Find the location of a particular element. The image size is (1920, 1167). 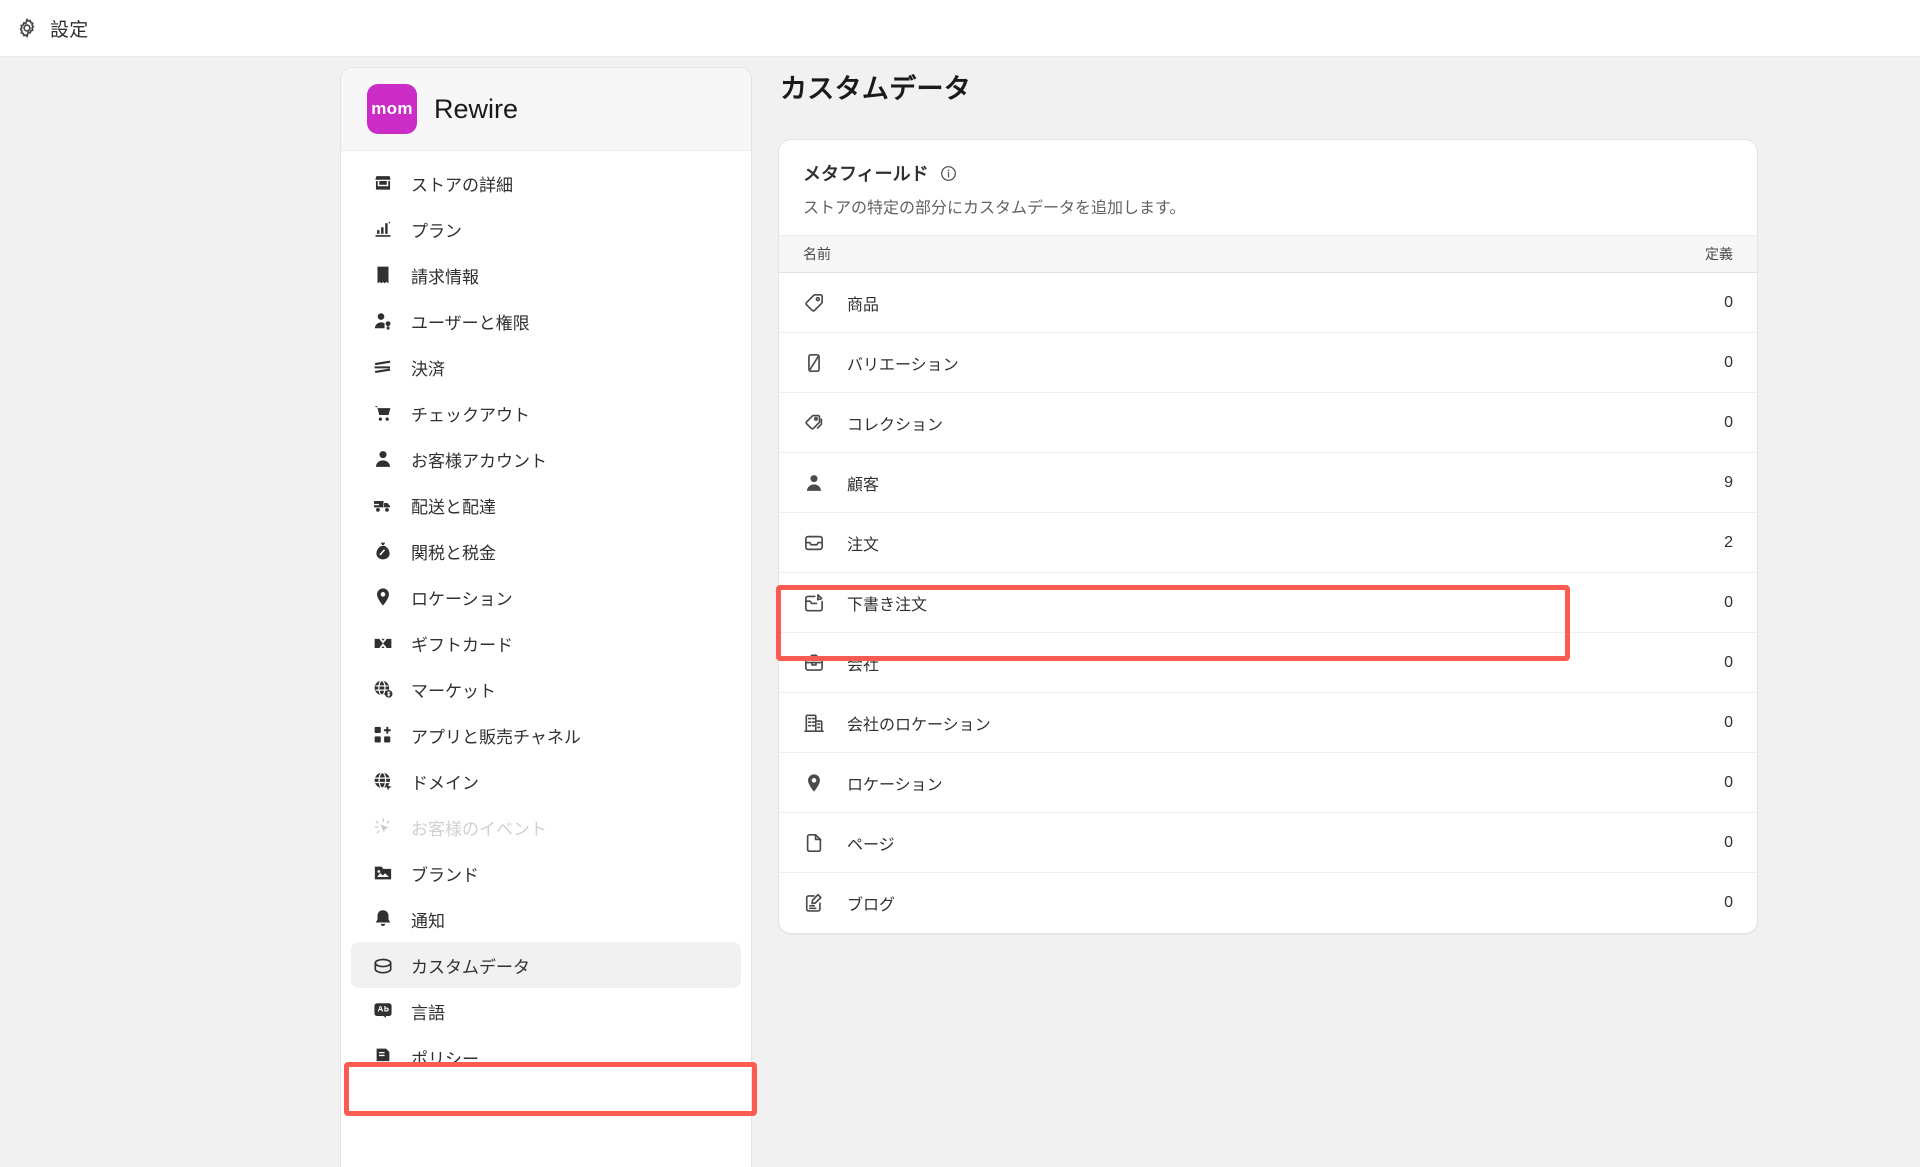

main-page-title: カスタムデータ is located at coordinates (876, 89).